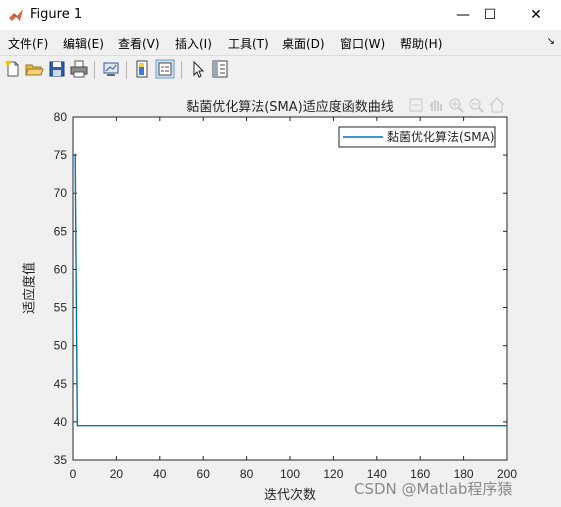 Image resolution: width=561 pixels, height=507 pixels. What do you see at coordinates (111, 69) in the screenshot?
I see `link-plot-icon` at bounding box center [111, 69].